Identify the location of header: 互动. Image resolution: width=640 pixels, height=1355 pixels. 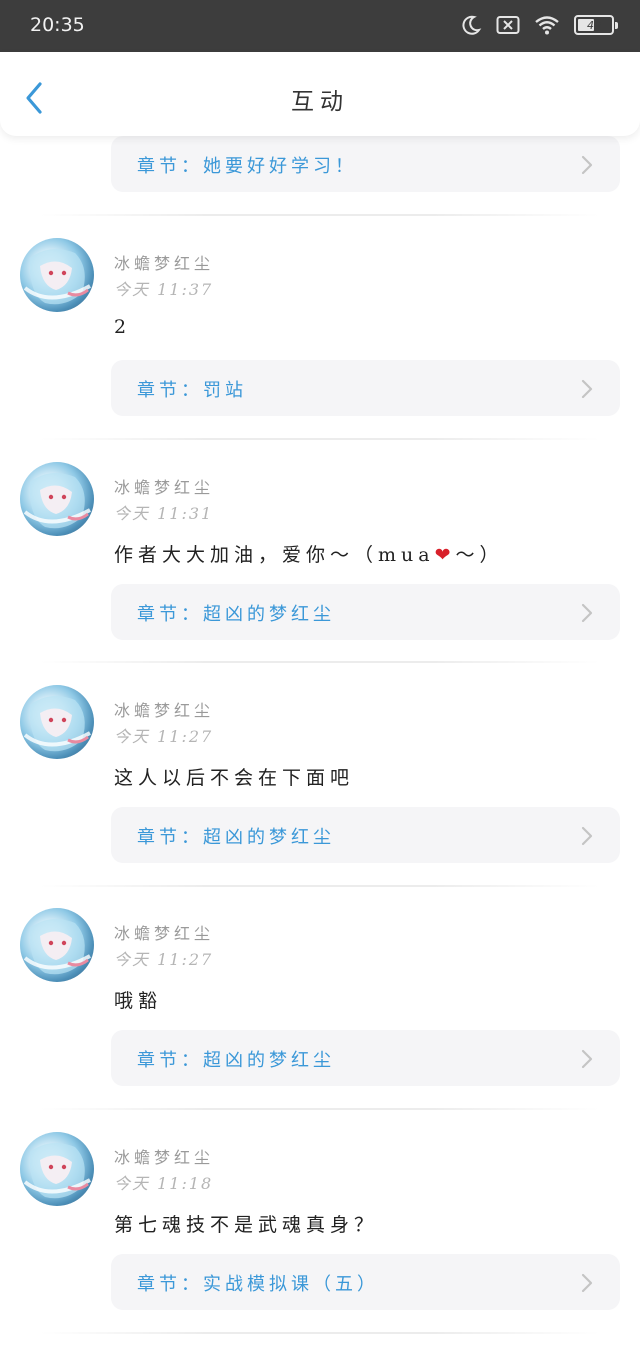
(320, 94).